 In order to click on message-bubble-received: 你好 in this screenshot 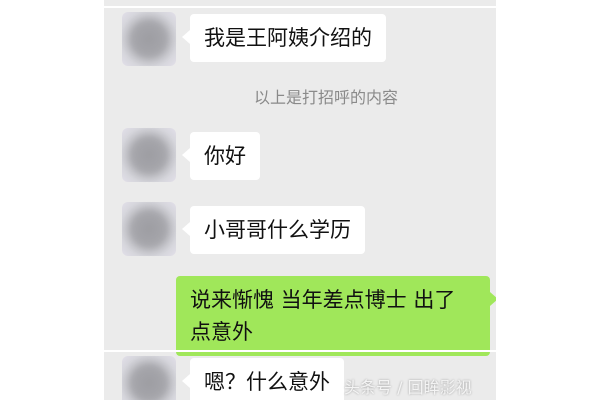, I will do `click(221, 156)`.